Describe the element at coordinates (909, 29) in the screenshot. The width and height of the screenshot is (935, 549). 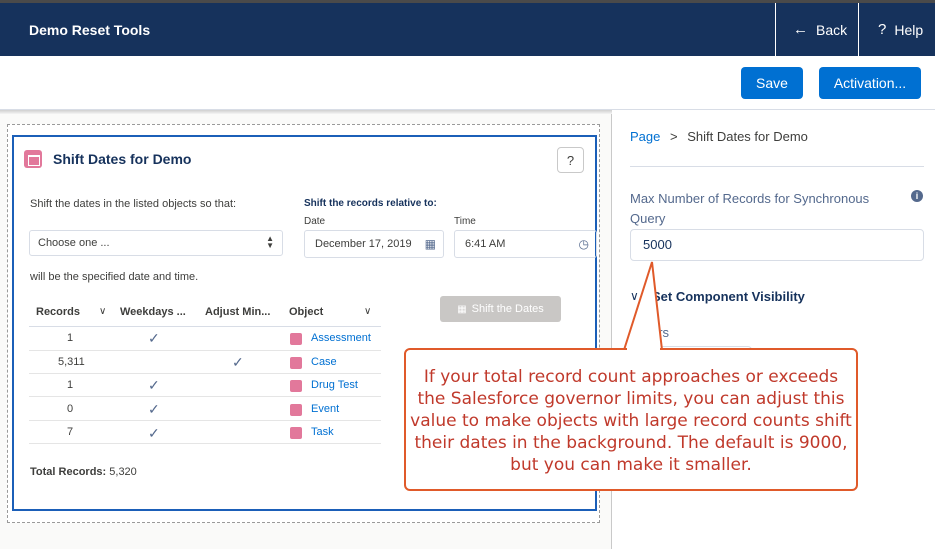
I see `help-label: Help` at that location.